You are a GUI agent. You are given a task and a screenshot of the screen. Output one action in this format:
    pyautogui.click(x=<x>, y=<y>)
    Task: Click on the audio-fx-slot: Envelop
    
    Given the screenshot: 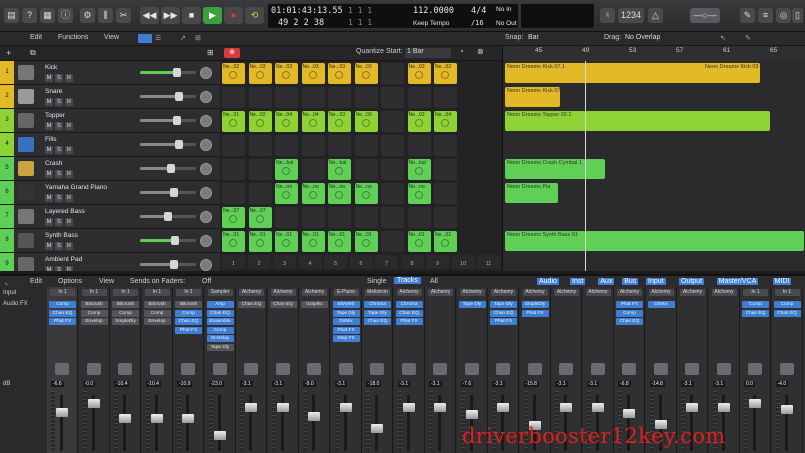 What is the action you would take?
    pyautogui.click(x=94, y=321)
    